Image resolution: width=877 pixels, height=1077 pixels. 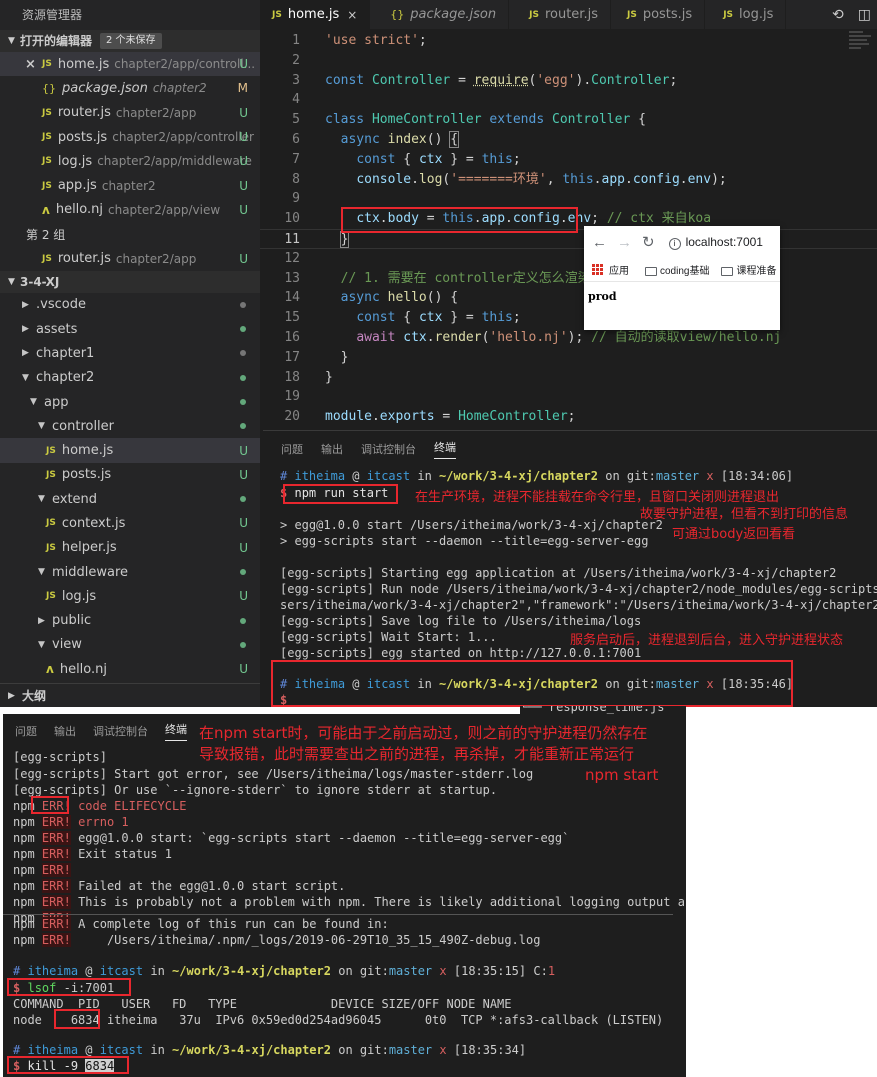 I want to click on tree-file-context-js: JS context.js U, so click(x=130, y=523).